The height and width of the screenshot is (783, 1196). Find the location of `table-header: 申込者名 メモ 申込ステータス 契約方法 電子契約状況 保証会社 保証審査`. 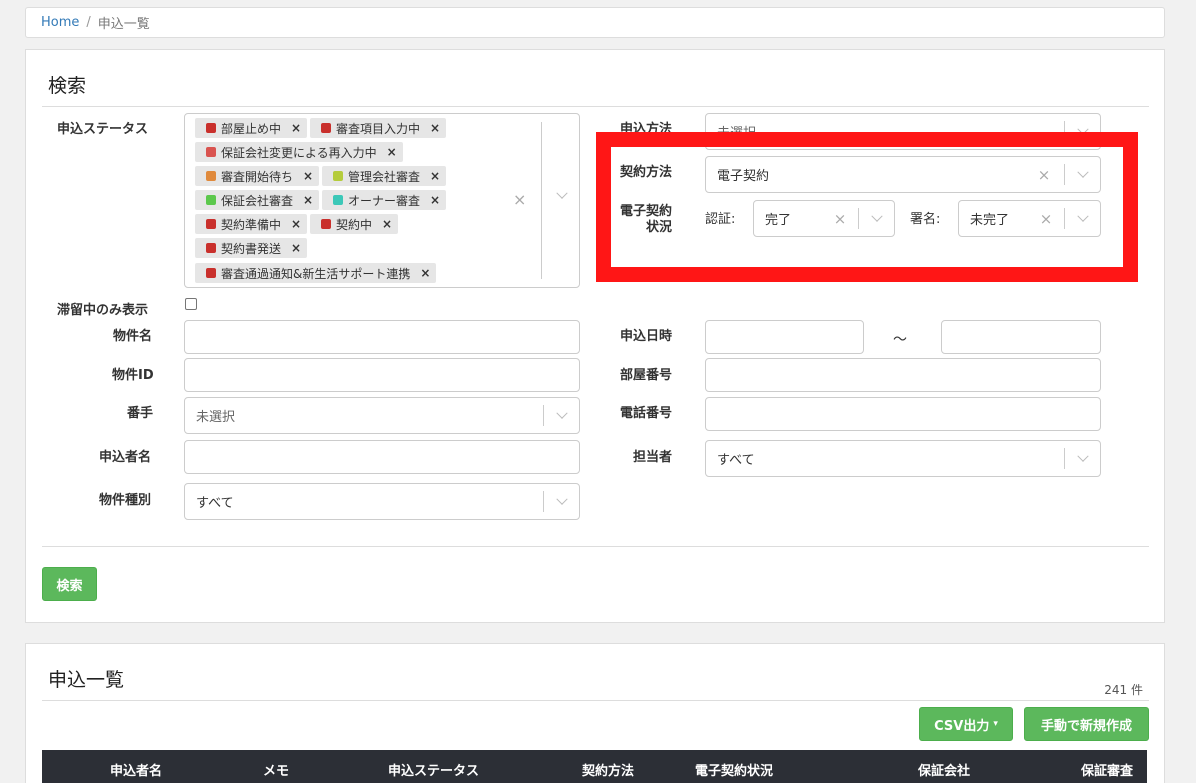

table-header: 申込者名 メモ 申込ステータス 契約方法 電子契約状況 保証会社 保証審査 is located at coordinates (594, 766).